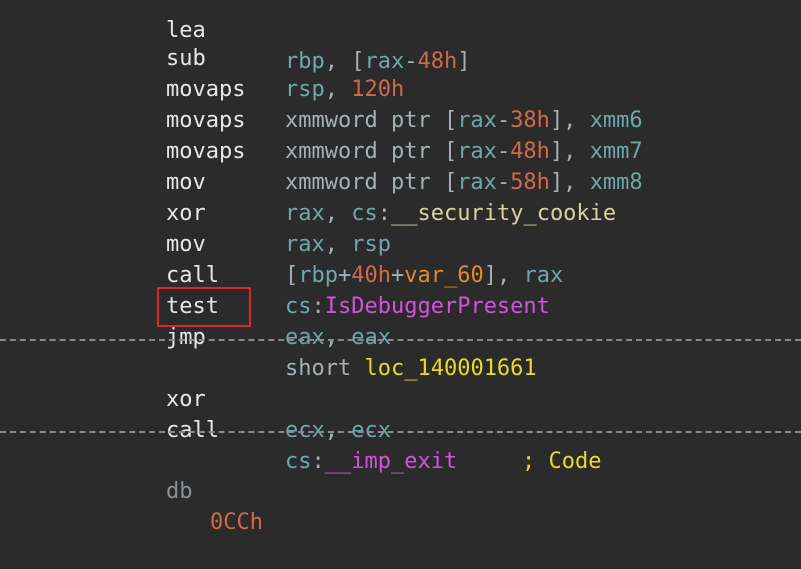  I want to click on operands: xmmword ptr [rax-38h], xmm6, so click(464, 120).